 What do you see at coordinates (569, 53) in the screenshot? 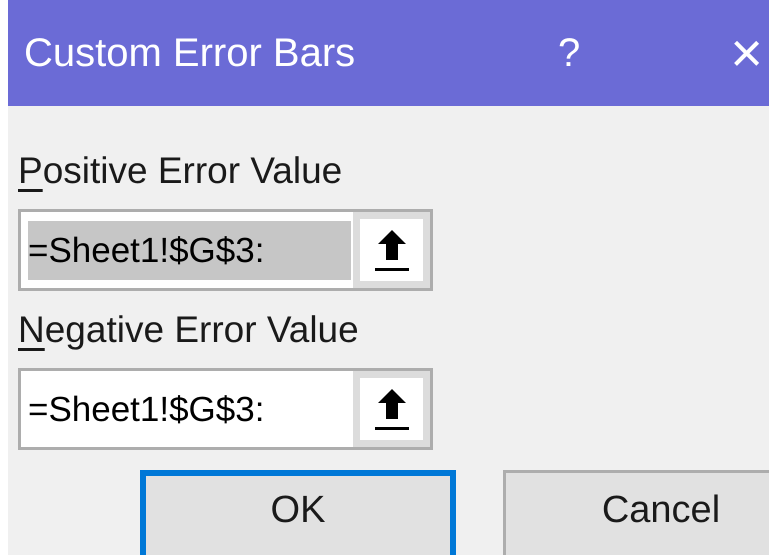
I see `help-button: ?` at bounding box center [569, 53].